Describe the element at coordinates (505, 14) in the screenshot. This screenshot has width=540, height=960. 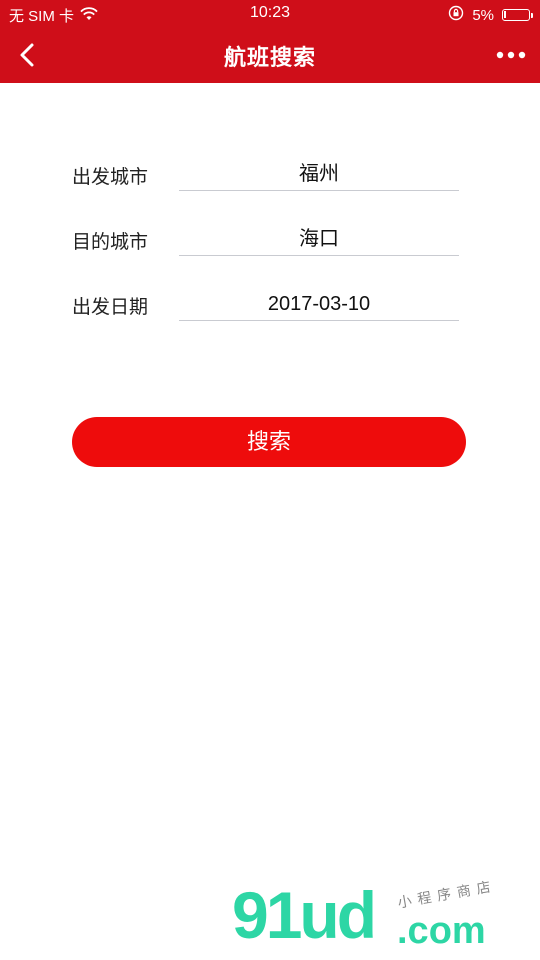
I see `battery-fill` at that location.